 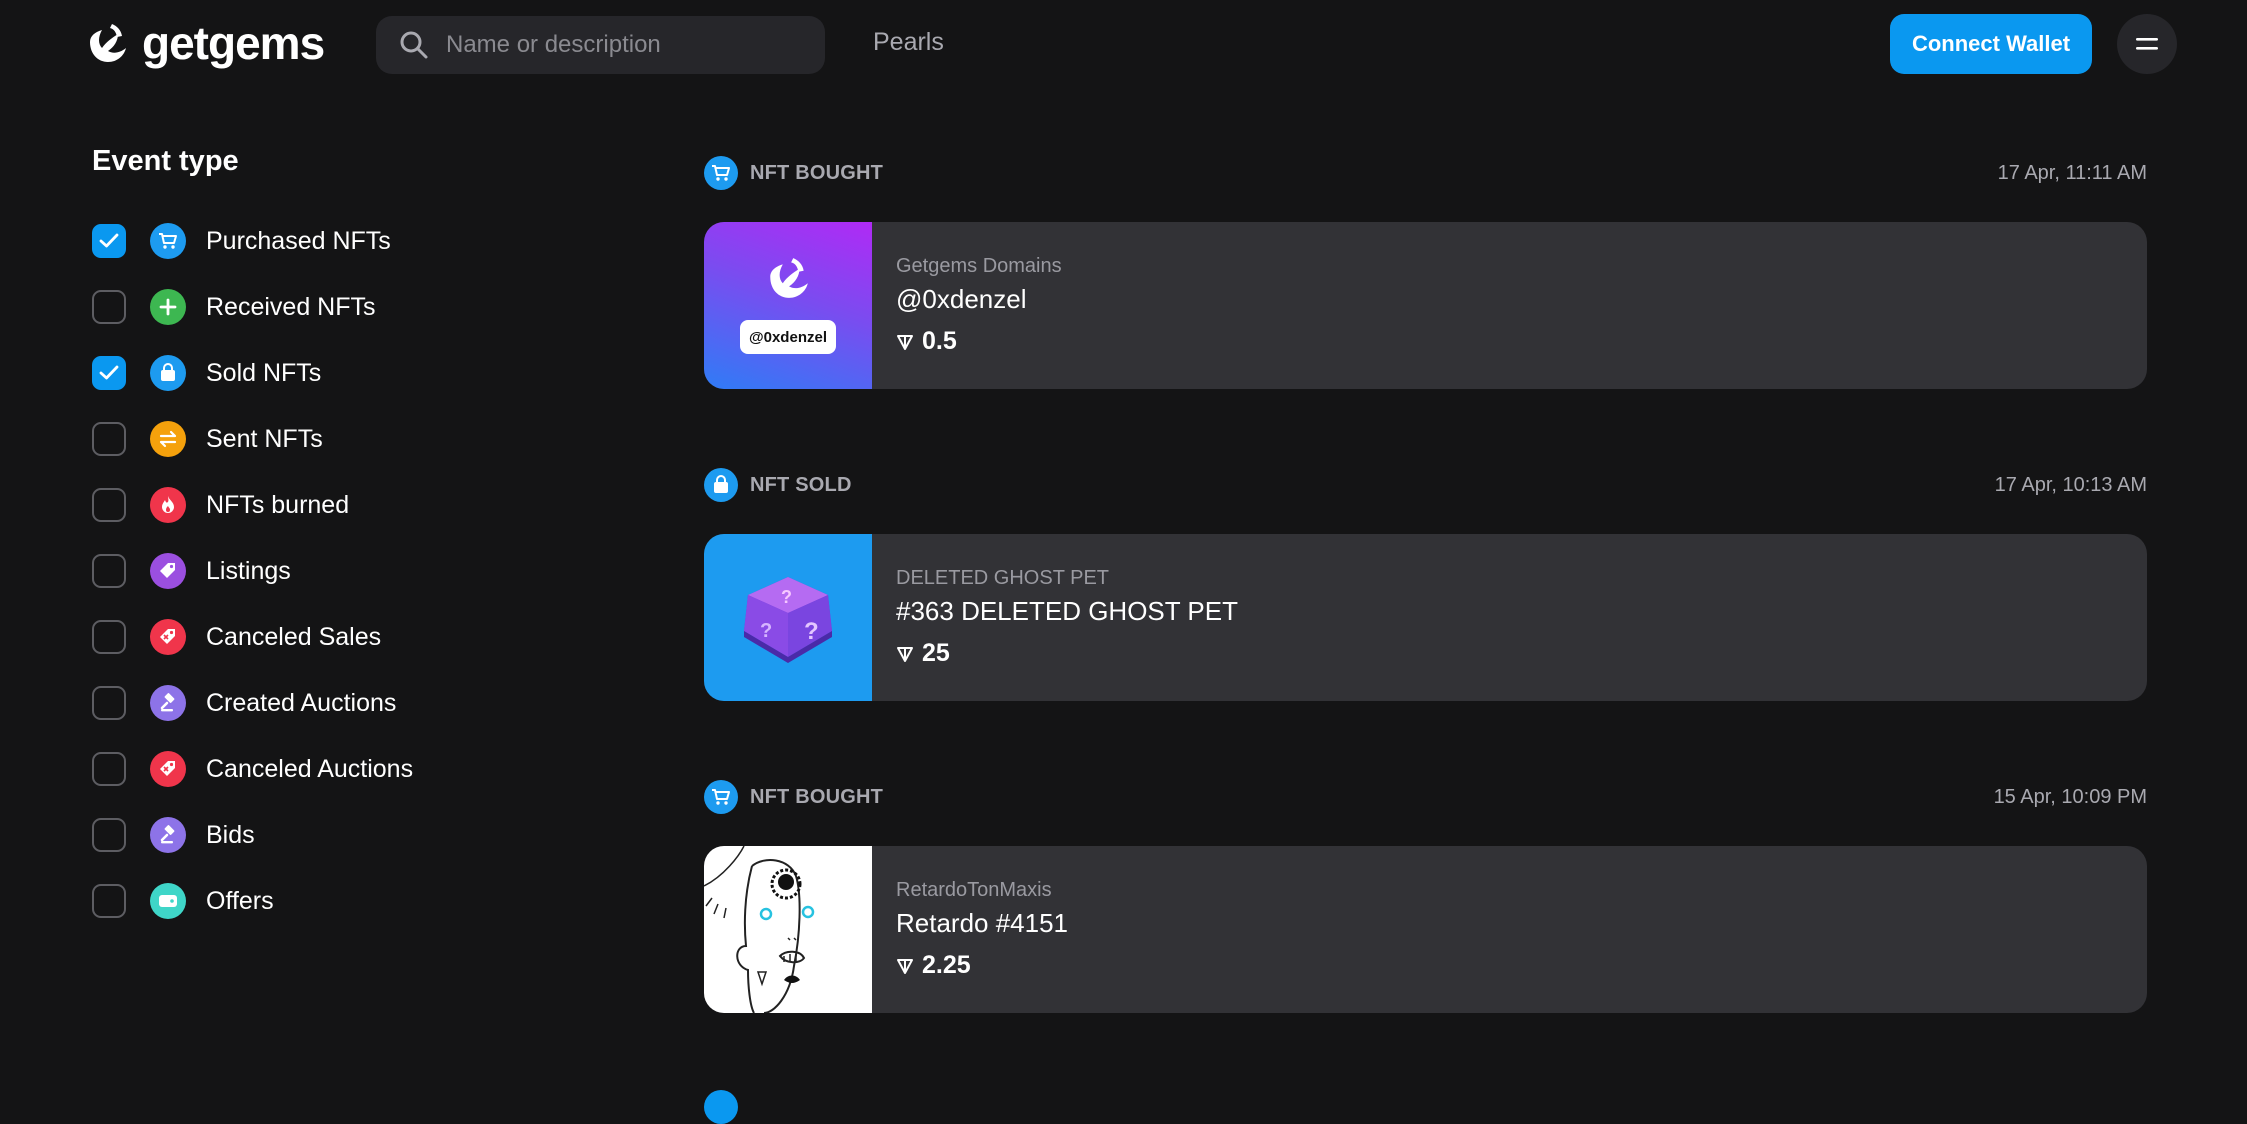 What do you see at coordinates (2070, 484) in the screenshot?
I see `event-timestamp: 17 Apr, 10:13 AM` at bounding box center [2070, 484].